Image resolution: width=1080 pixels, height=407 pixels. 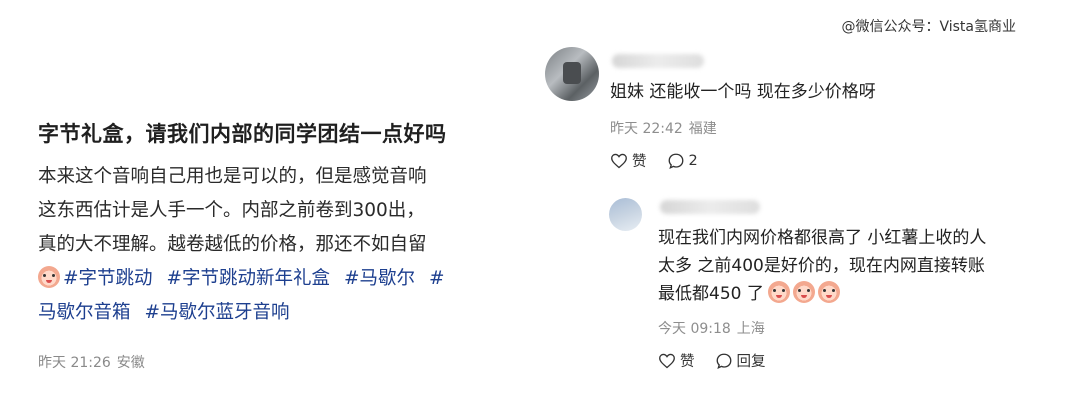 I want to click on post-body-line: 真的大不理解。越卷越低的价格，那还不如自留, so click(x=232, y=244).